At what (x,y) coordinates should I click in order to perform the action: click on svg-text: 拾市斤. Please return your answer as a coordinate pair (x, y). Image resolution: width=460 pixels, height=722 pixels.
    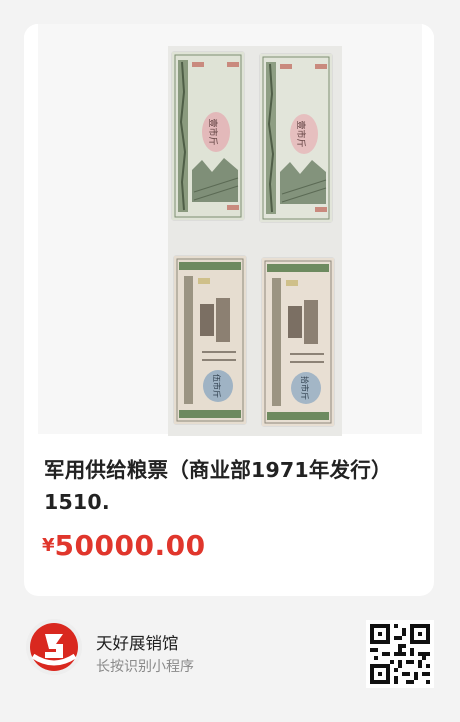
    Looking at the image, I should click on (305, 388).